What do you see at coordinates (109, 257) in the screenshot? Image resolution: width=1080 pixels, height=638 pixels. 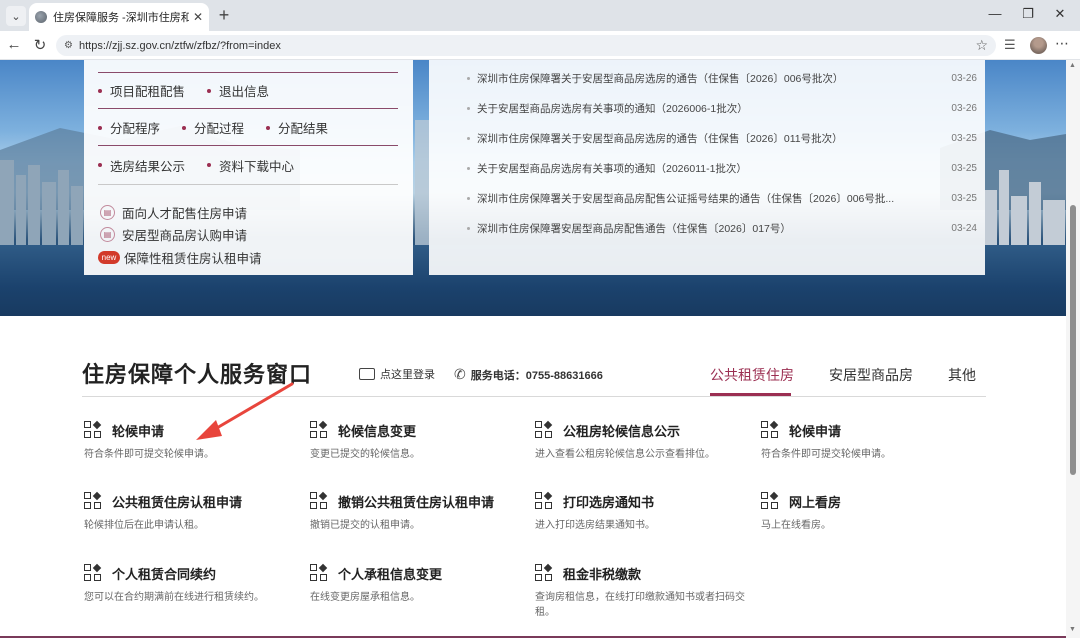 I see `new-badge: new` at bounding box center [109, 257].